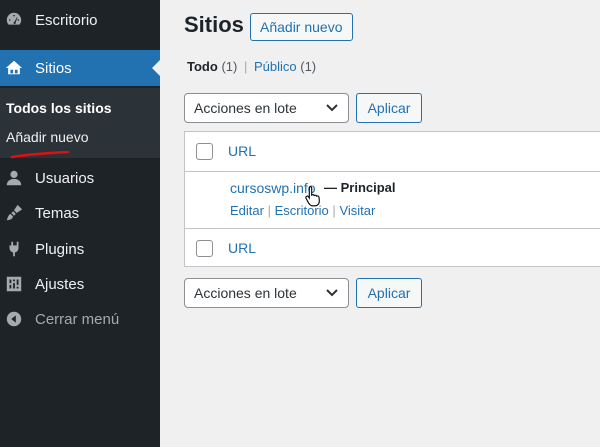 The image size is (600, 447). What do you see at coordinates (389, 293) in the screenshot?
I see `apply-button-bottom: Aplicar` at bounding box center [389, 293].